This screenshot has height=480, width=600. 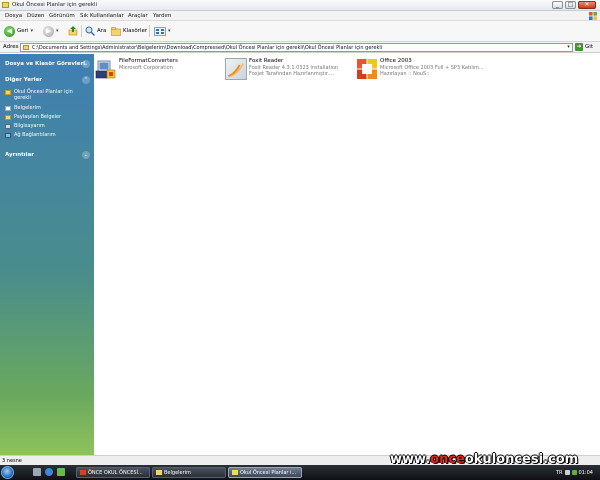 What do you see at coordinates (589, 47) in the screenshot?
I see `go-label: Git` at bounding box center [589, 47].